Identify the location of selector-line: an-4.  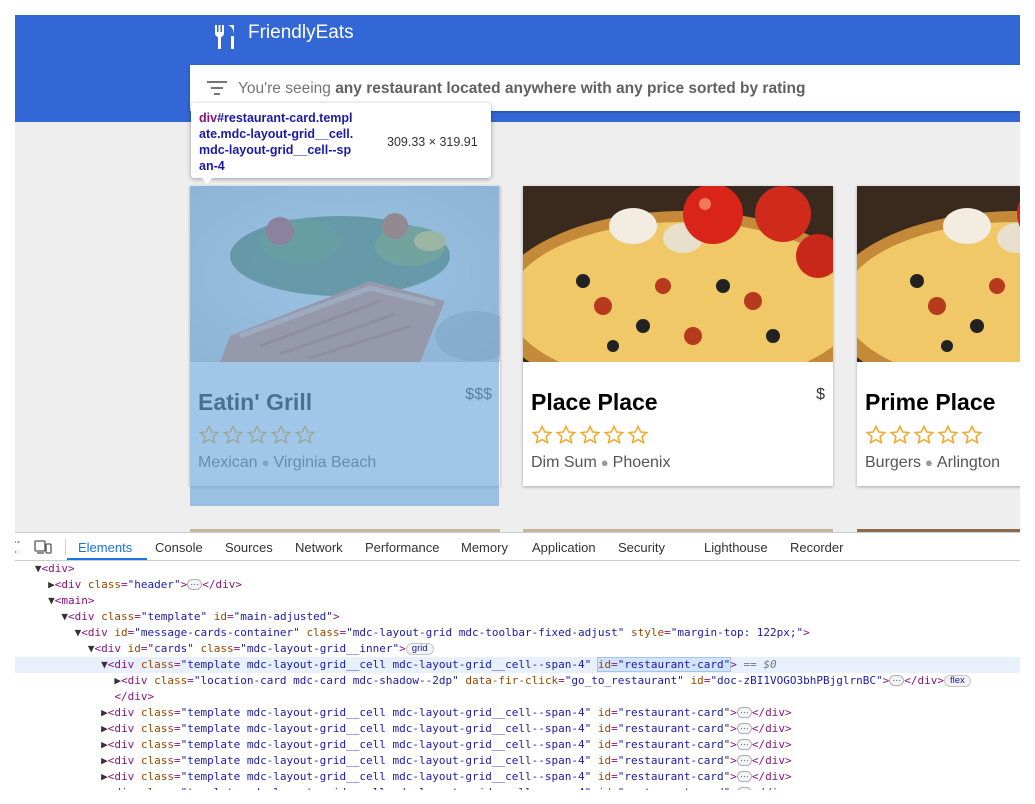
(212, 166).